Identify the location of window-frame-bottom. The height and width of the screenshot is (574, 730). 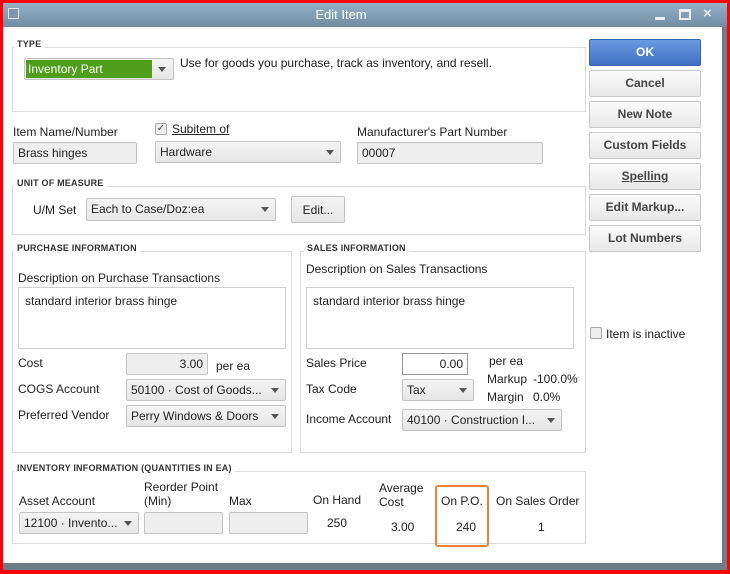
(365, 566).